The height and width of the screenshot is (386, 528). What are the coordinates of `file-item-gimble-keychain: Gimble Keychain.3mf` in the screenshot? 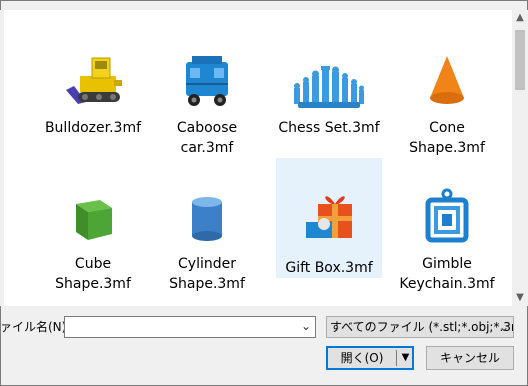 It's located at (447, 236).